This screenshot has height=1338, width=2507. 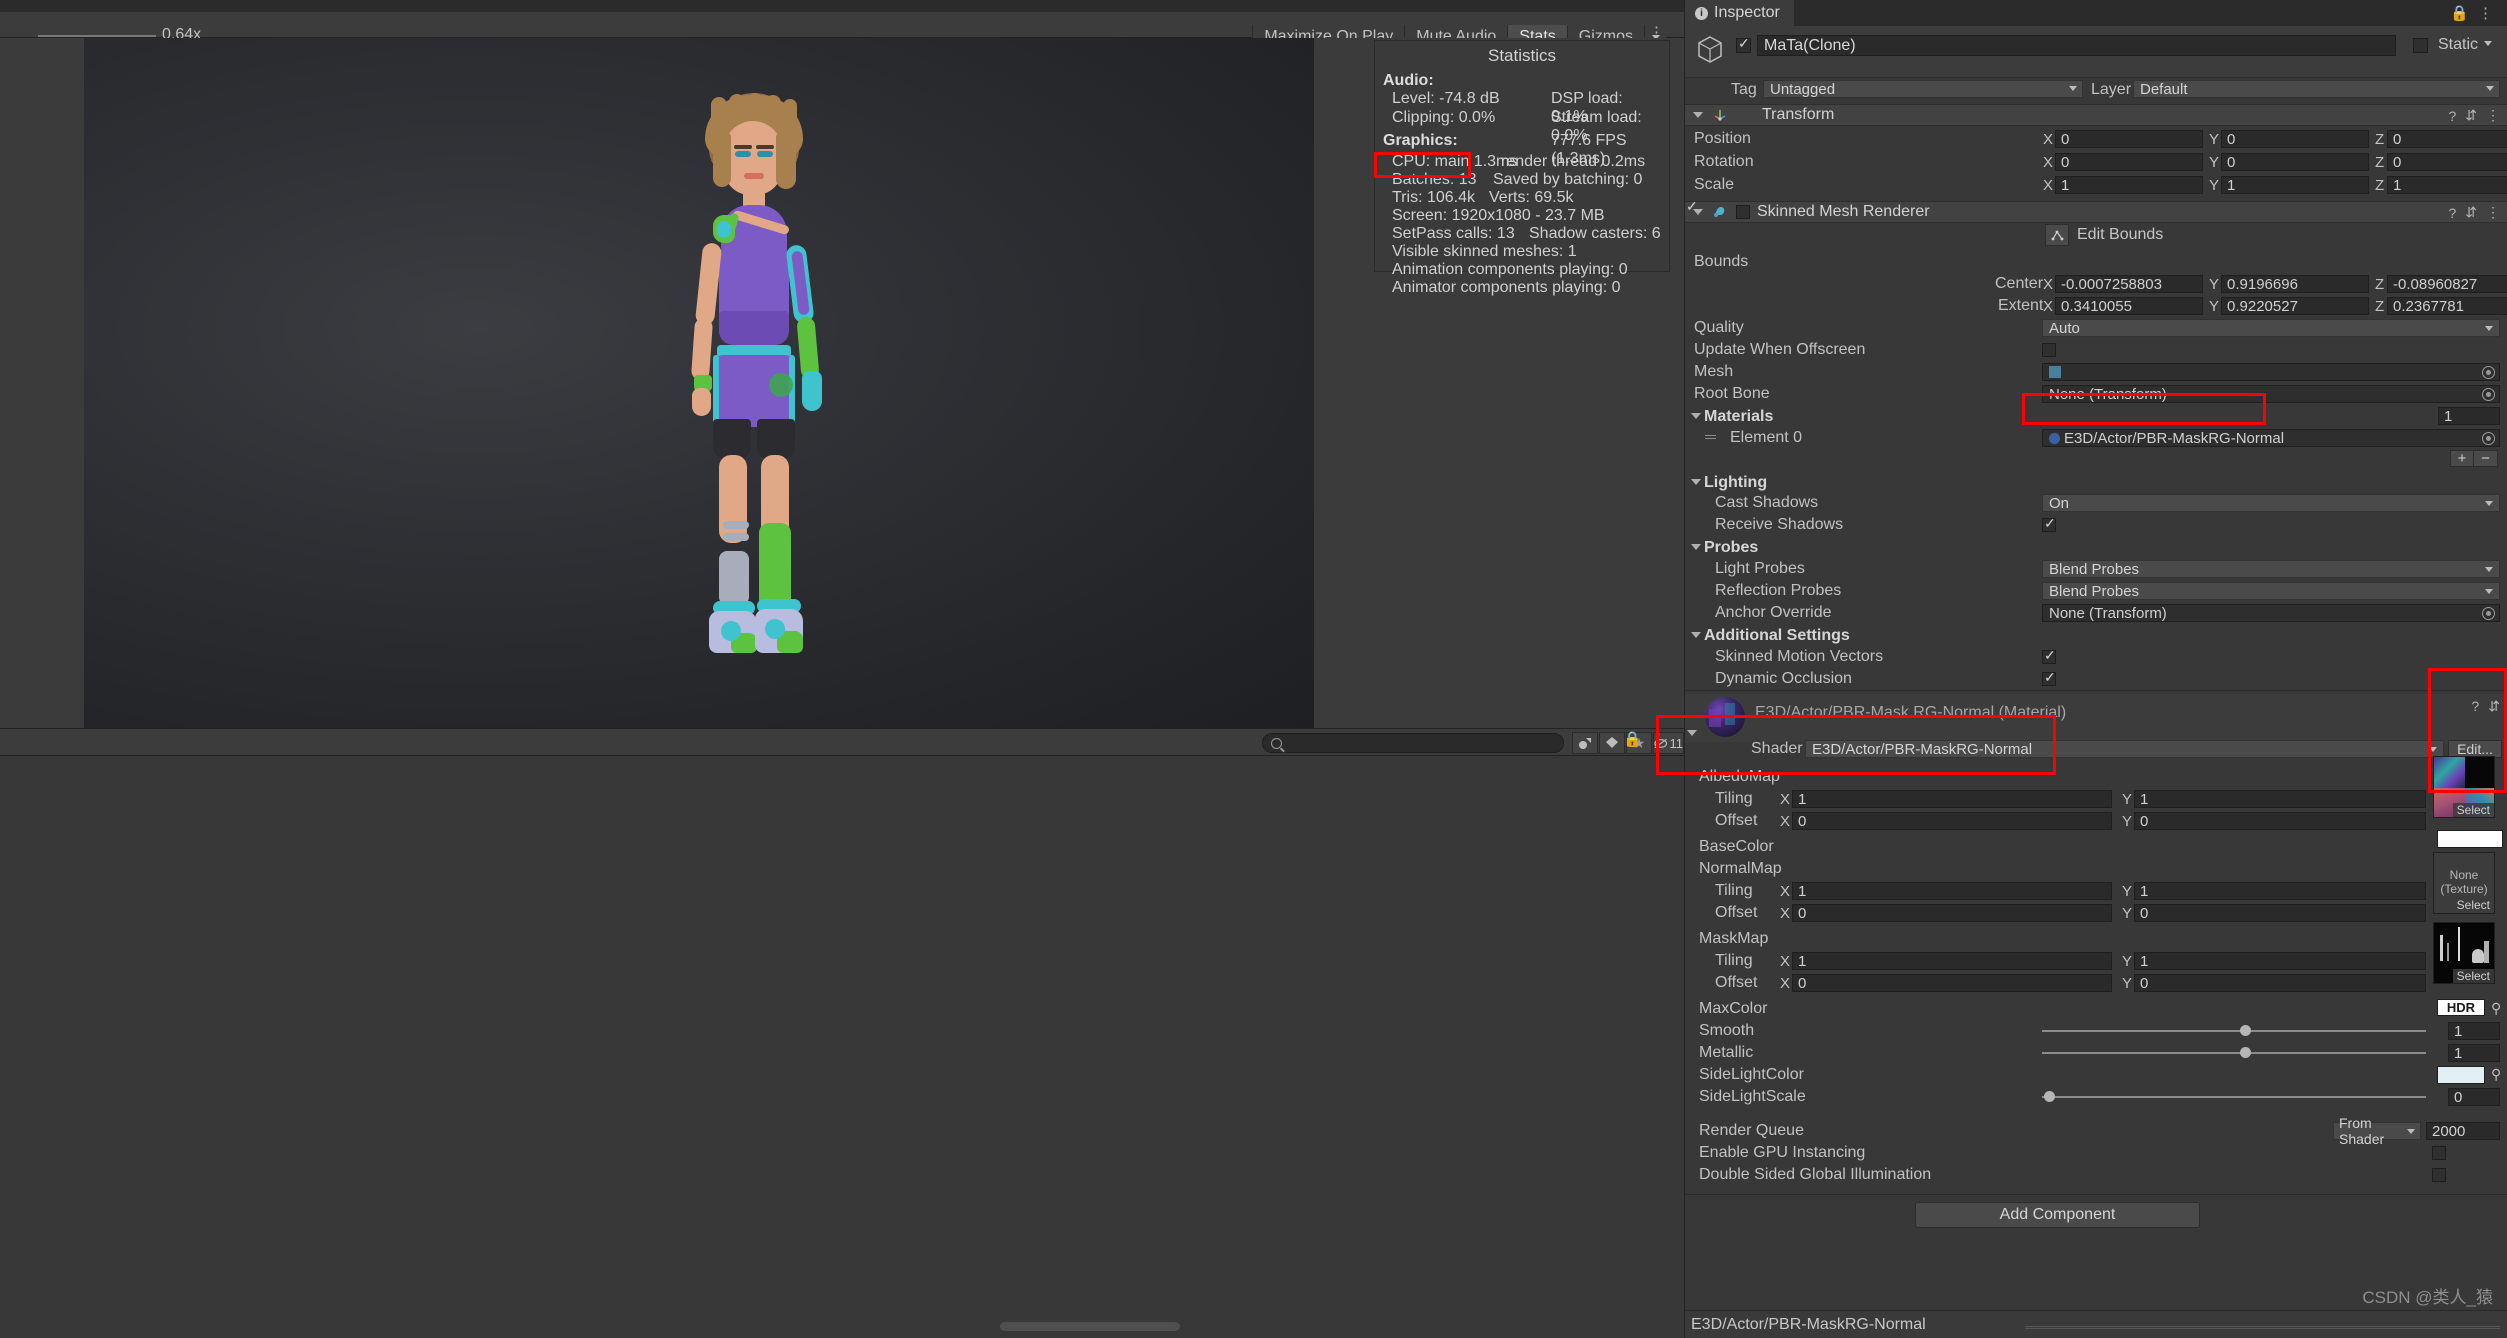 I want to click on albedo-offset-y-field: 0, so click(x=2280, y=821).